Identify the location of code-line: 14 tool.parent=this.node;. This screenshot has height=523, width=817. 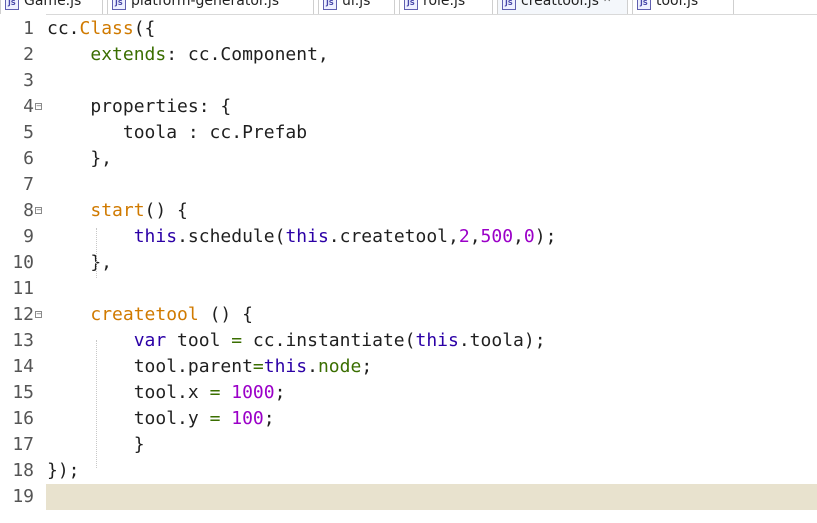
(408, 367).